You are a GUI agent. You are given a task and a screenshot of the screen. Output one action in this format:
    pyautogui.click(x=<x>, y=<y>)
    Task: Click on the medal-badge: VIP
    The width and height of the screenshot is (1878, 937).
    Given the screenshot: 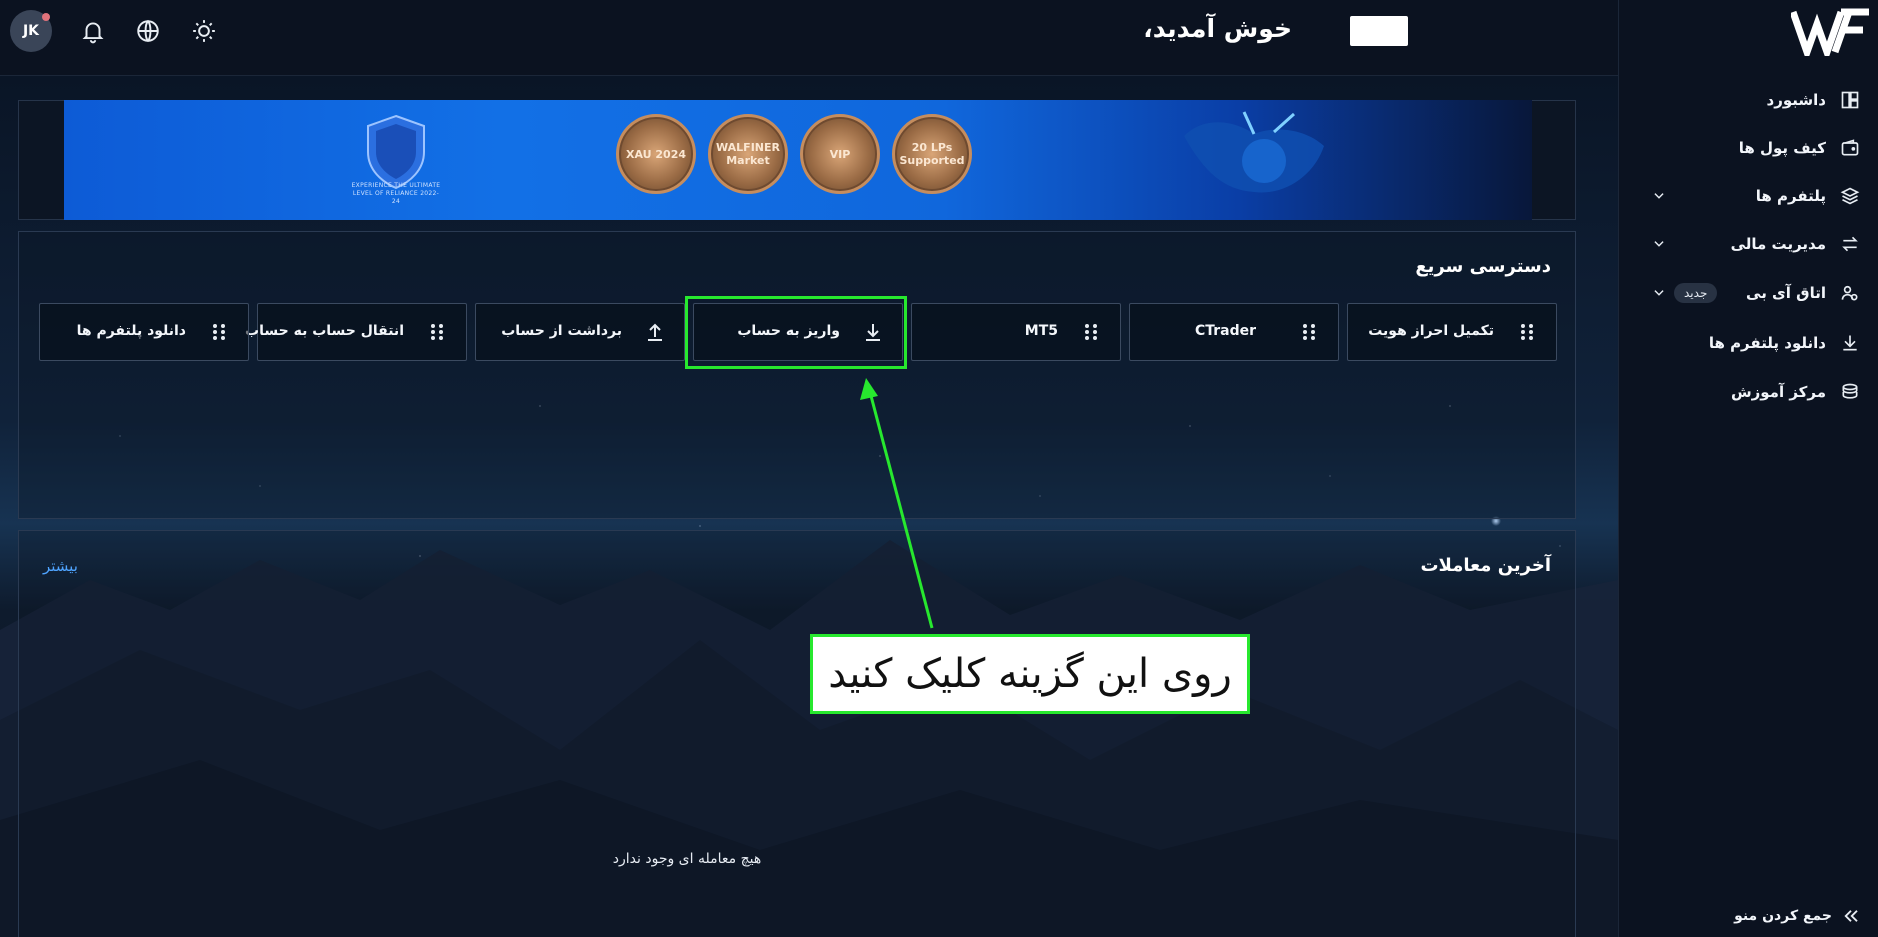 What is the action you would take?
    pyautogui.click(x=840, y=154)
    